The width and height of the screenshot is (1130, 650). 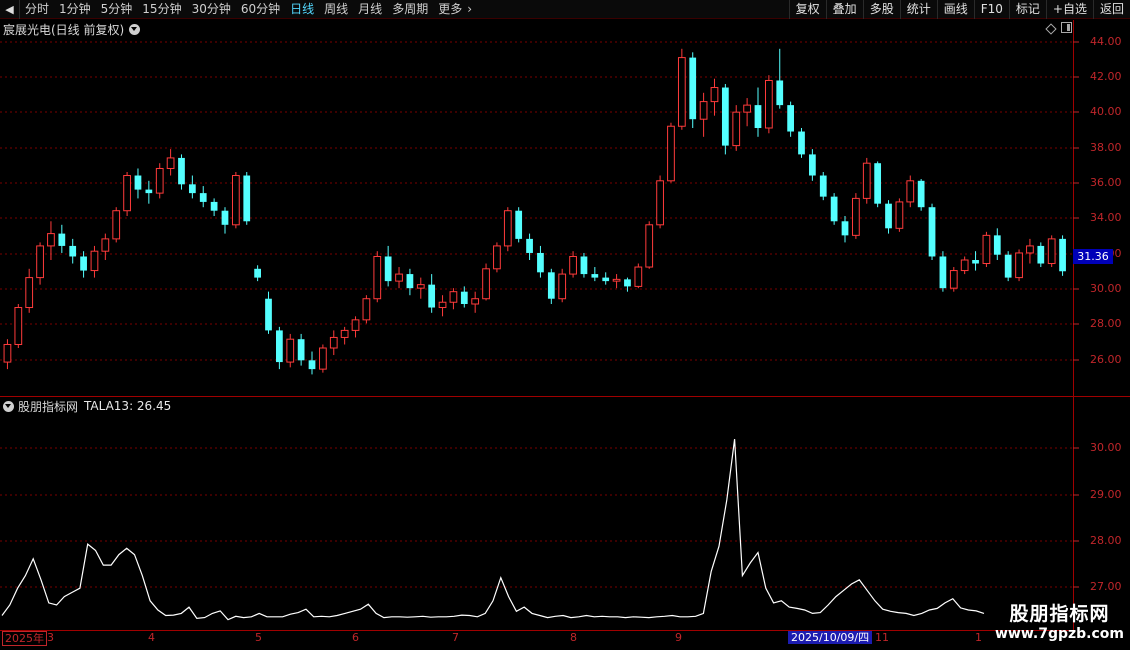 What do you see at coordinates (8, 406) in the screenshot?
I see `chevron-down-icon` at bounding box center [8, 406].